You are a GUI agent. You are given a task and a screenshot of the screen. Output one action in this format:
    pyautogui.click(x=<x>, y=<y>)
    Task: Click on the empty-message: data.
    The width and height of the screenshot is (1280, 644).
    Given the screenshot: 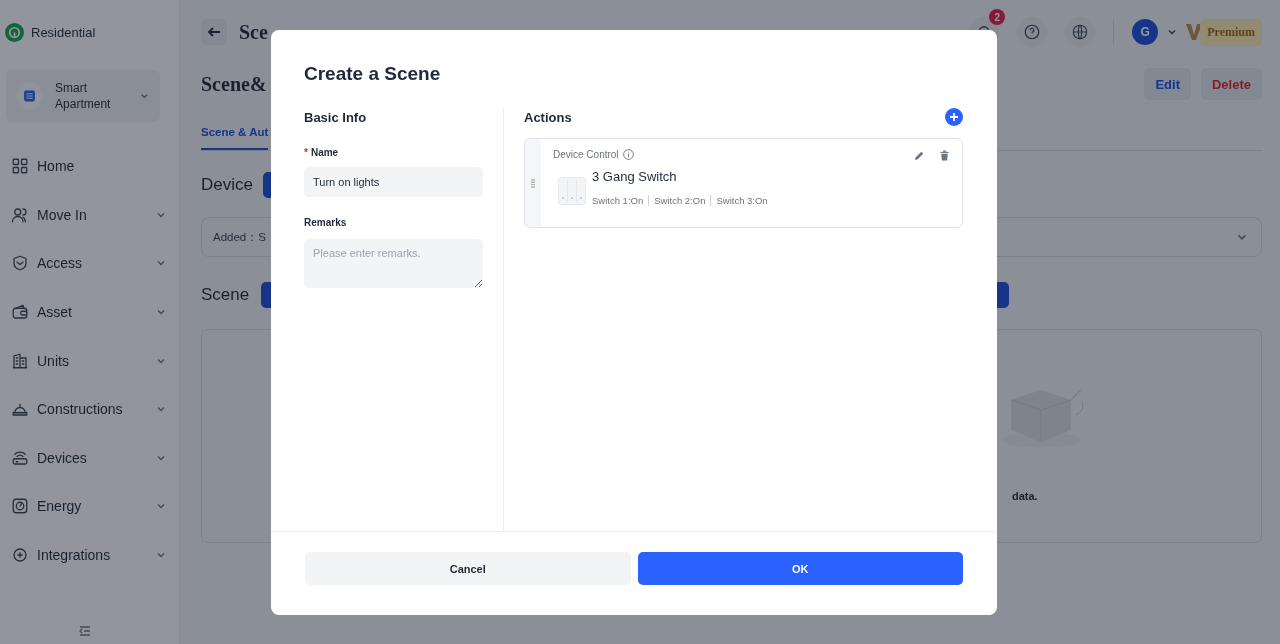 What is the action you would take?
    pyautogui.click(x=1025, y=496)
    